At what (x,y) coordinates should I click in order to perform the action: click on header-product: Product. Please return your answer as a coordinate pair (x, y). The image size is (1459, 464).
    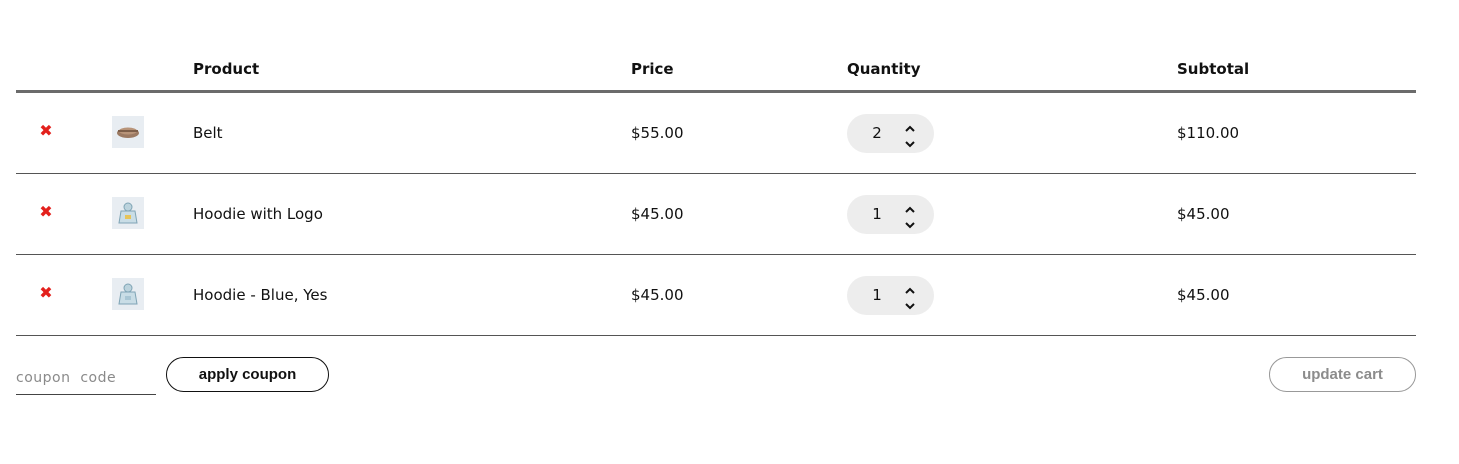
    Looking at the image, I should click on (226, 69).